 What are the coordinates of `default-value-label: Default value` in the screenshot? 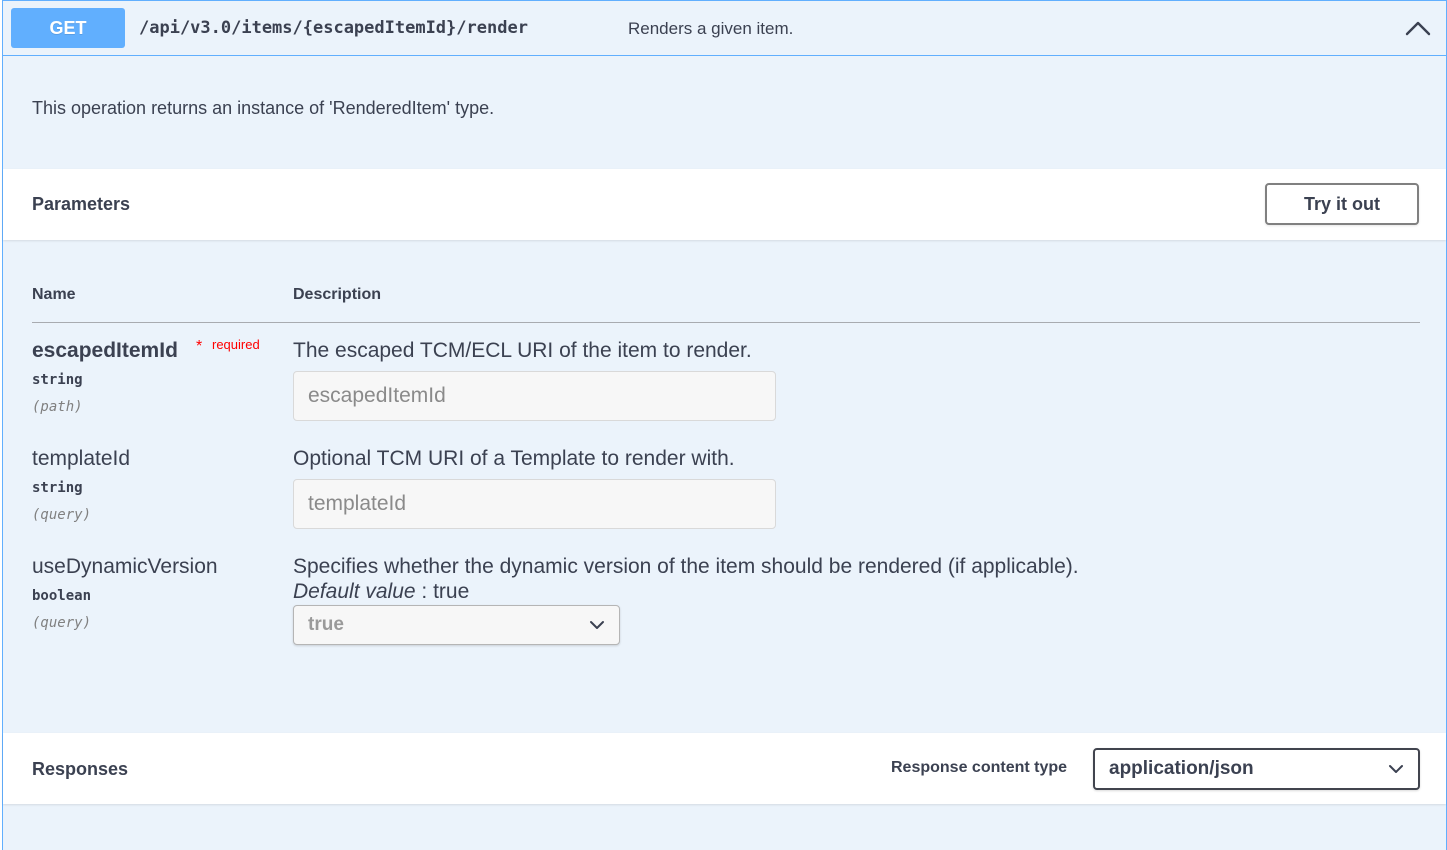 It's located at (354, 591).